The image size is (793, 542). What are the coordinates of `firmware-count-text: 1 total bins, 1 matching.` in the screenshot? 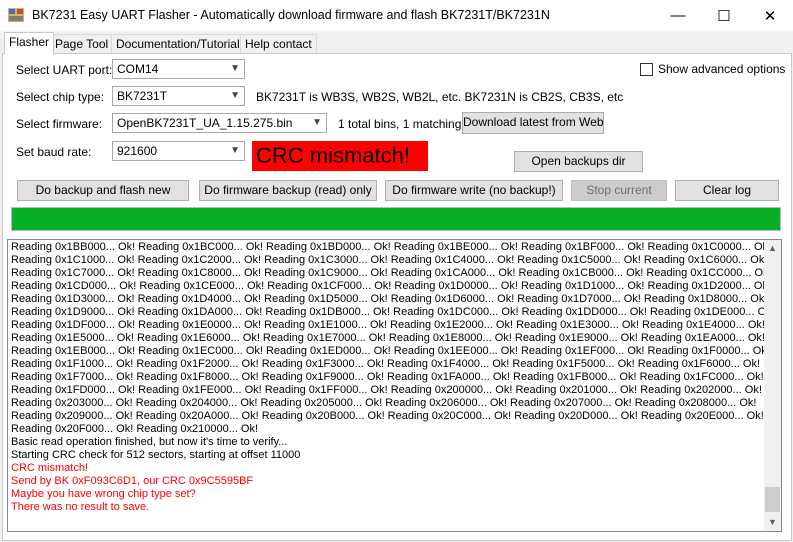 It's located at (401, 124).